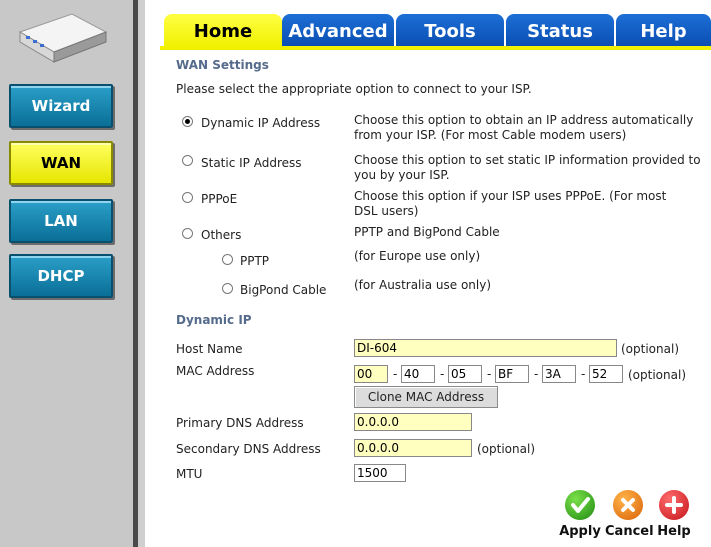 The image size is (711, 547). I want to click on radio-bigpond, so click(227, 288).